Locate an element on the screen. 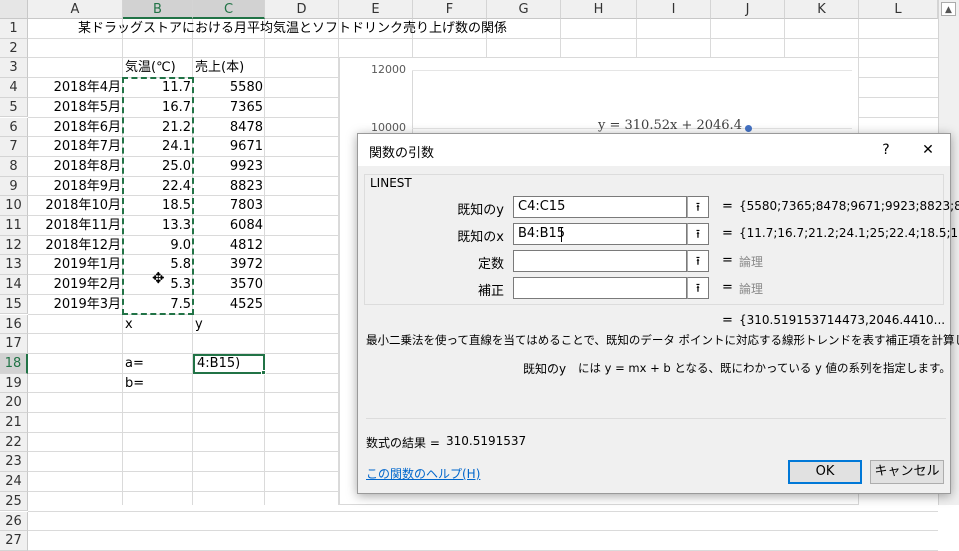 The height and width of the screenshot is (551, 959). sales-cell: 9671 is located at coordinates (229, 147).